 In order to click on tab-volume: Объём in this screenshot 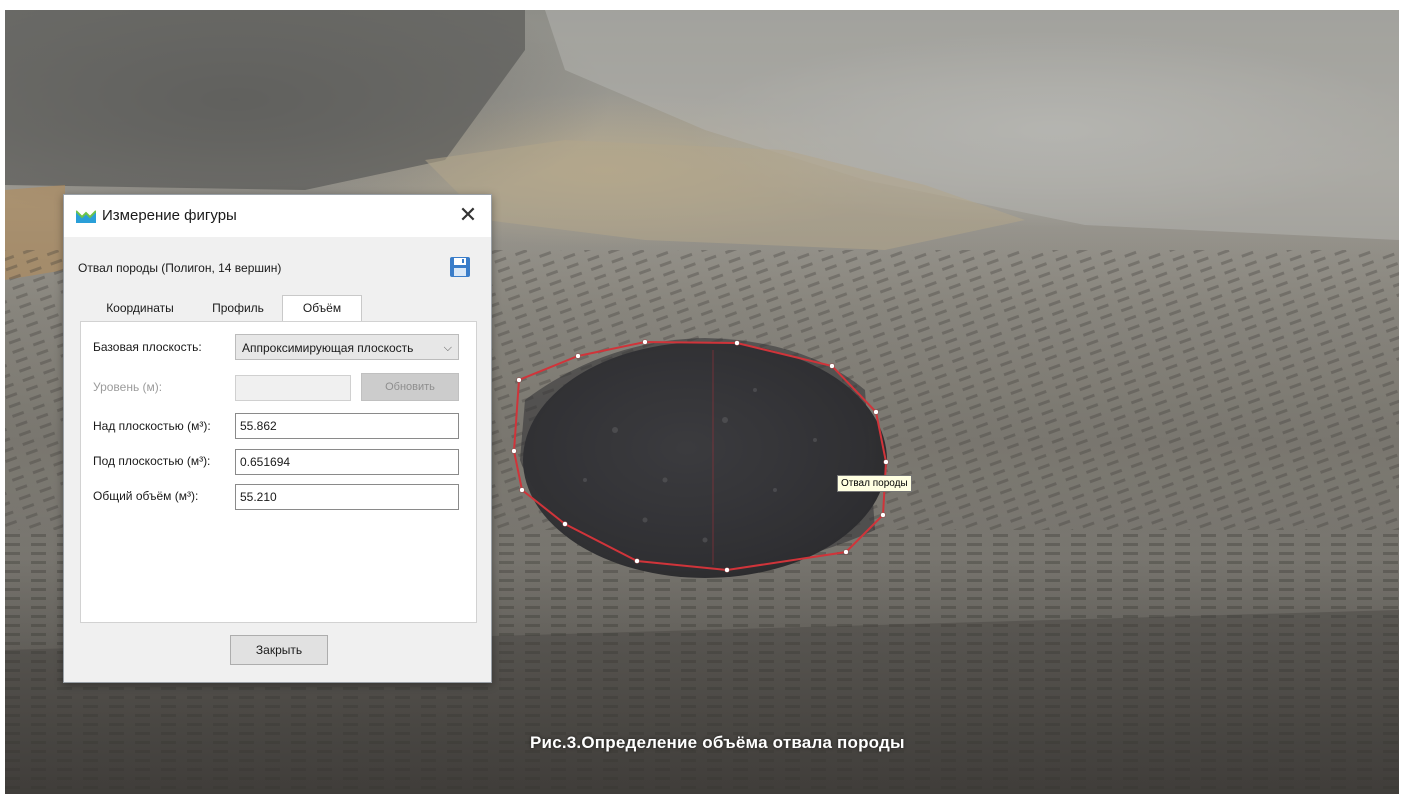, I will do `click(322, 308)`.